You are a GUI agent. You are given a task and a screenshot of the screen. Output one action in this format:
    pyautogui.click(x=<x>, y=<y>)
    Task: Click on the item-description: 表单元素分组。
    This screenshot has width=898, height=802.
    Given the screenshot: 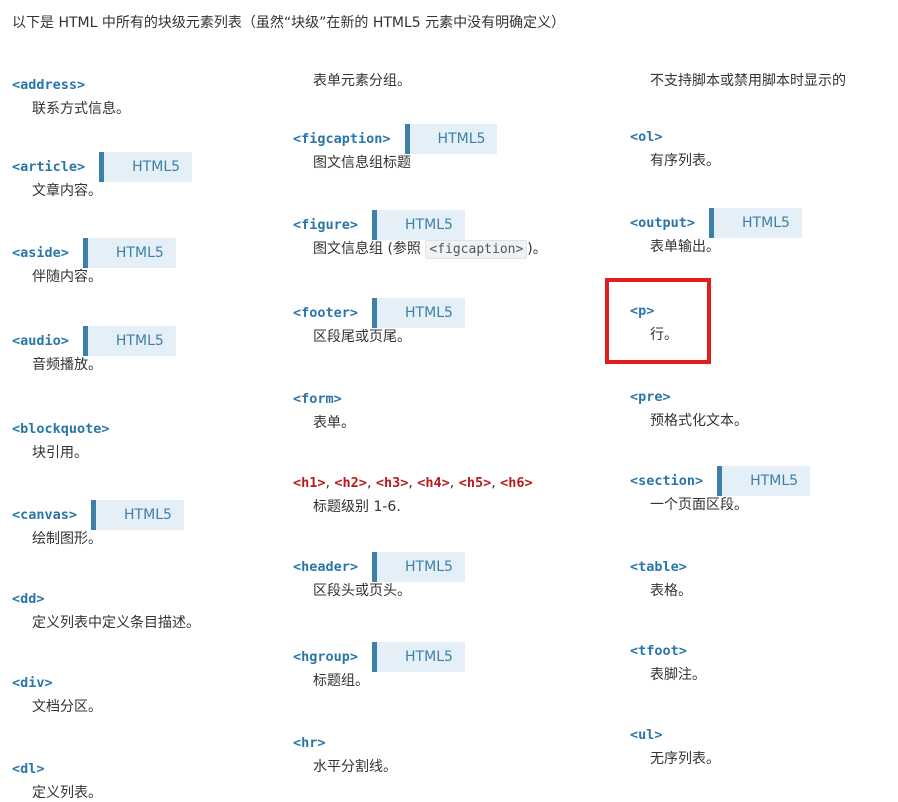 What is the action you would take?
    pyautogui.click(x=362, y=81)
    